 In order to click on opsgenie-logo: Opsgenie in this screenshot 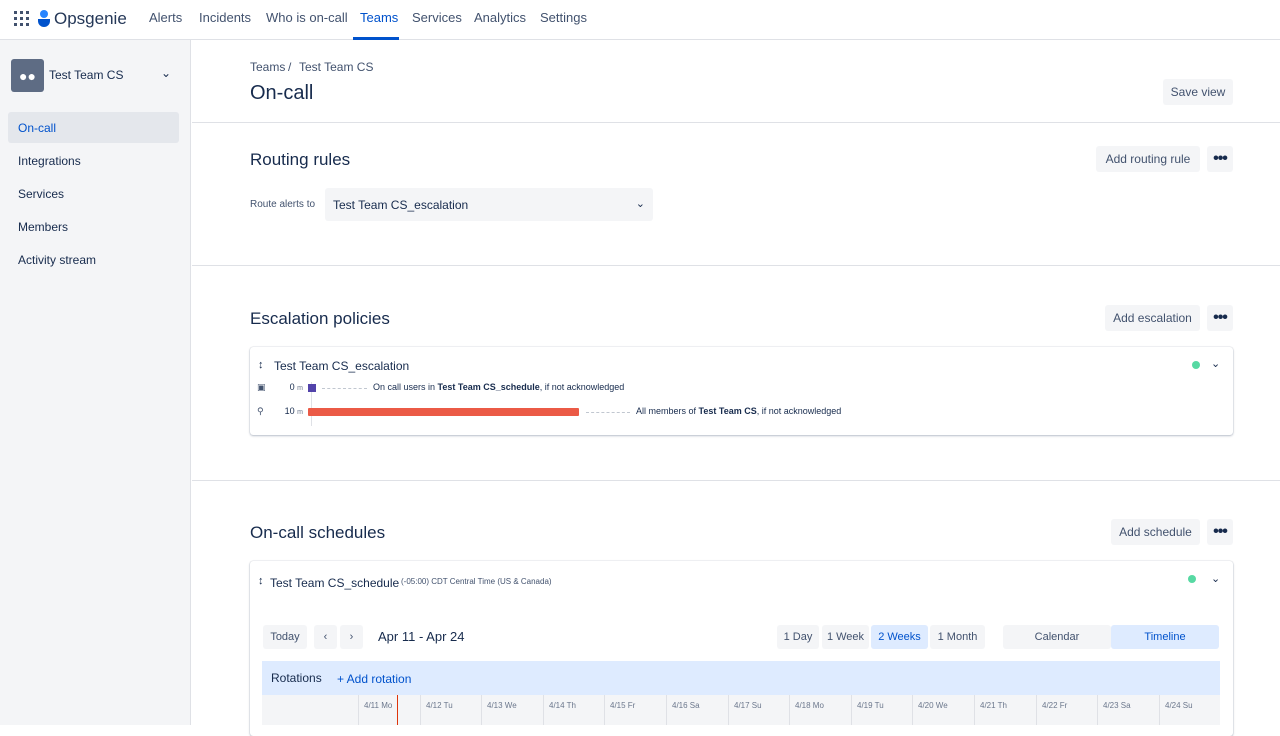, I will do `click(82, 19)`.